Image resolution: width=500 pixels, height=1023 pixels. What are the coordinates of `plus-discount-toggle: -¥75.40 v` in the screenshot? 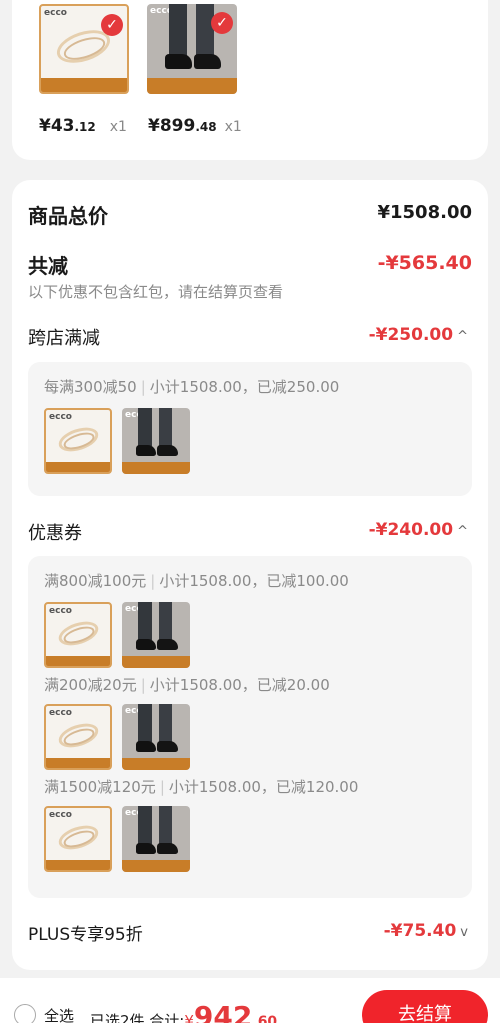 It's located at (426, 931).